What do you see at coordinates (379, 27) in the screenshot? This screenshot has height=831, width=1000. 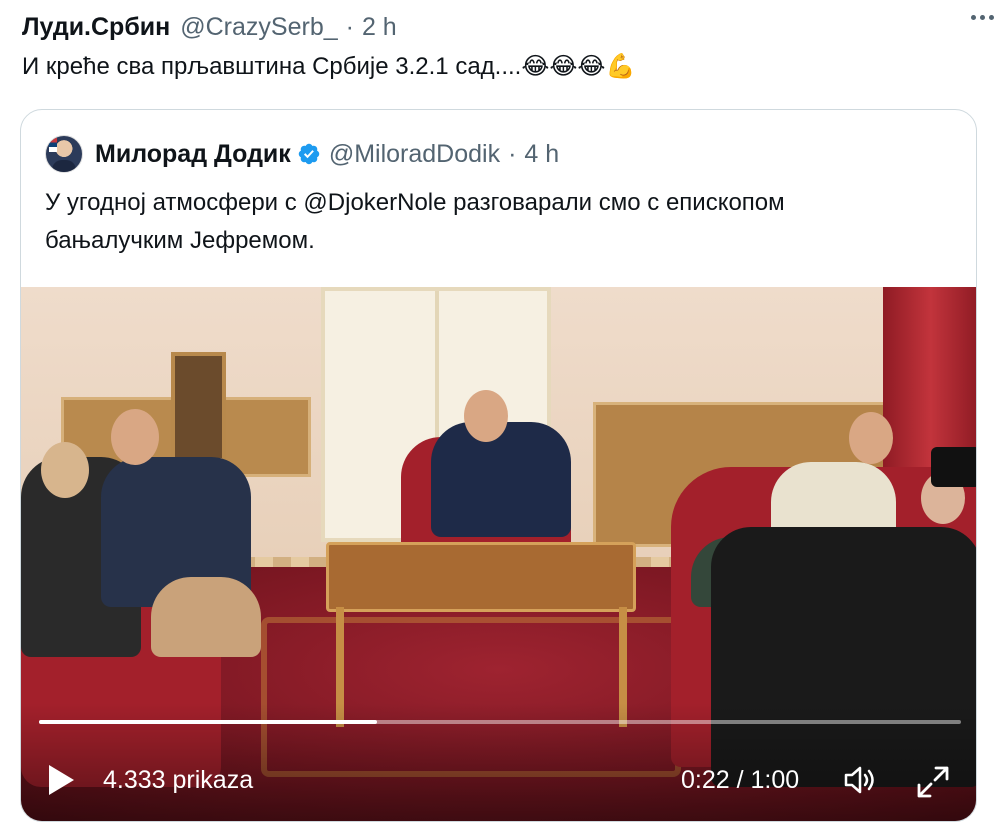 I see `tweet-time: 2 h` at bounding box center [379, 27].